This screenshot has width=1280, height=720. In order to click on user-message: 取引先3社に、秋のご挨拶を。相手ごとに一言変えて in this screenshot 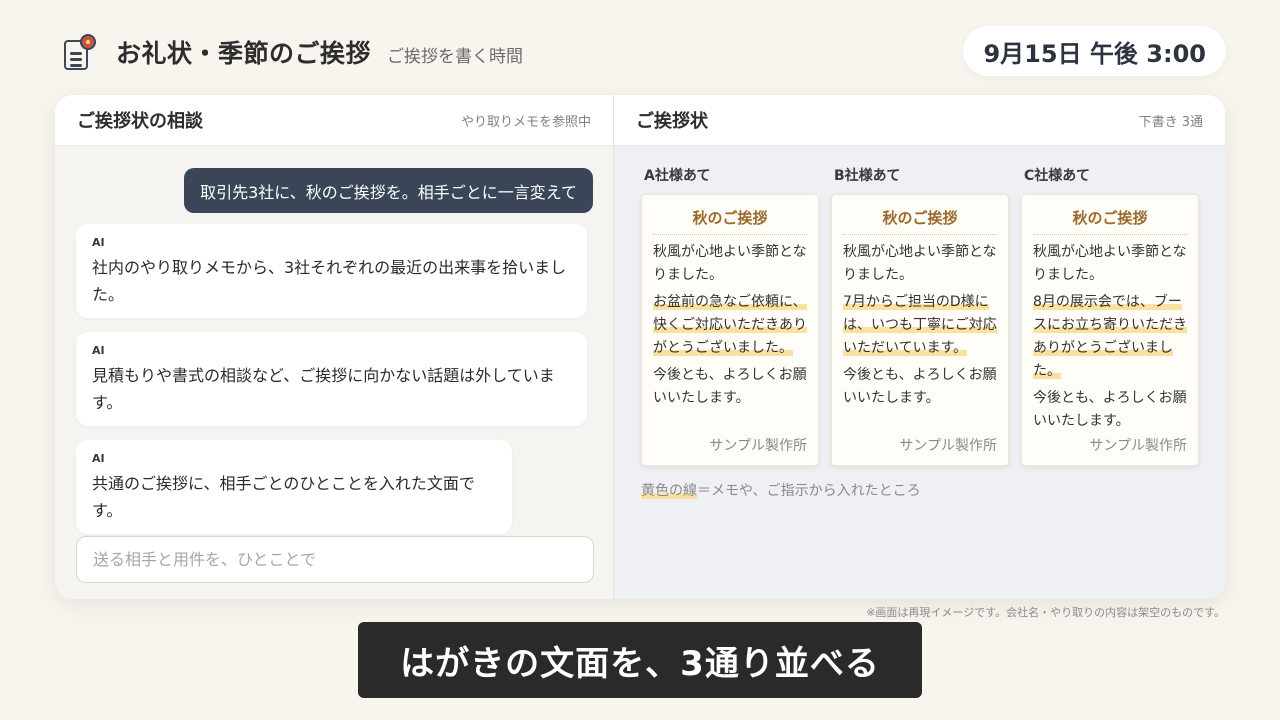, I will do `click(388, 190)`.